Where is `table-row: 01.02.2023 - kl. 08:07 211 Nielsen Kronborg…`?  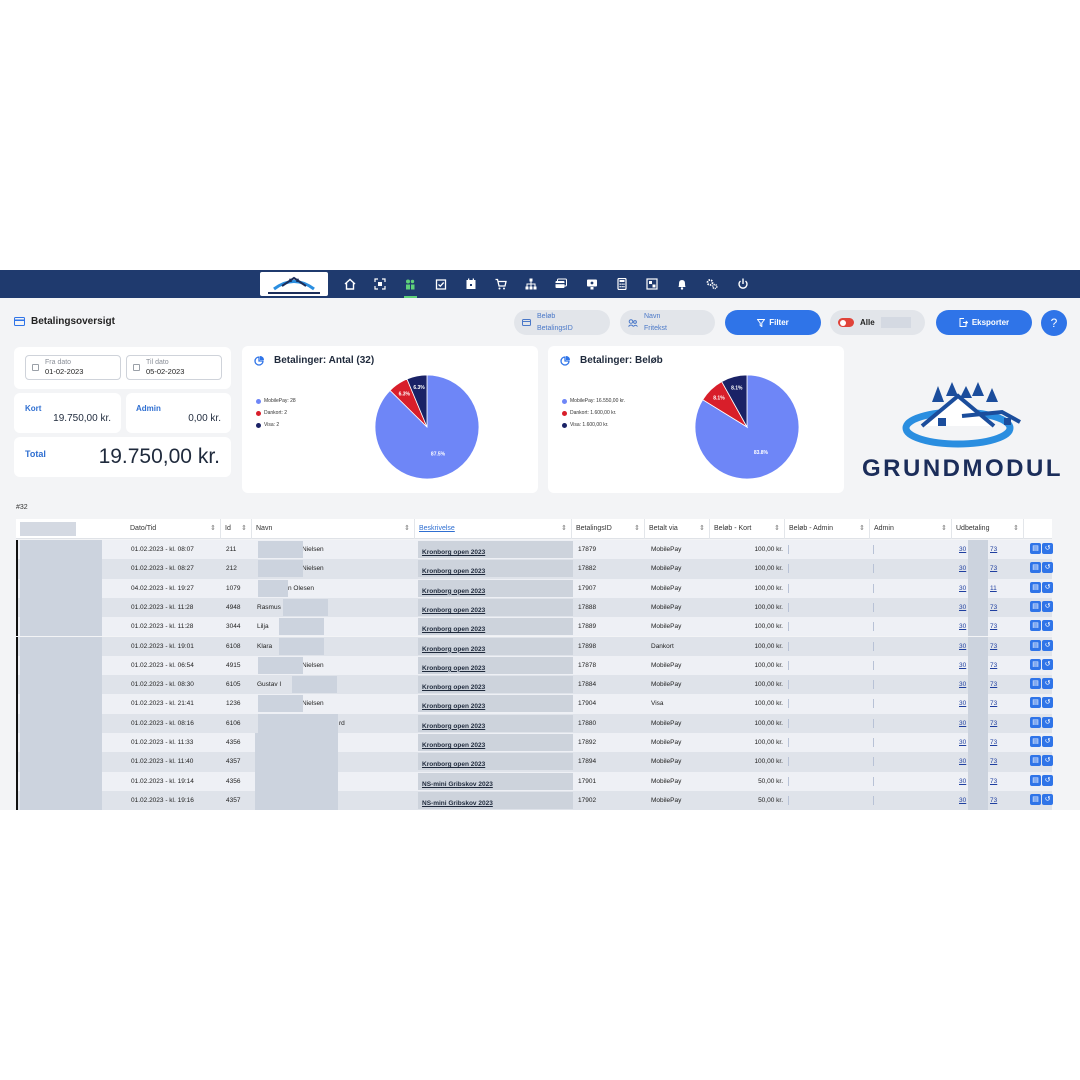
table-row: 01.02.2023 - kl. 08:07 211 Nielsen Kronborg… is located at coordinates (534, 550).